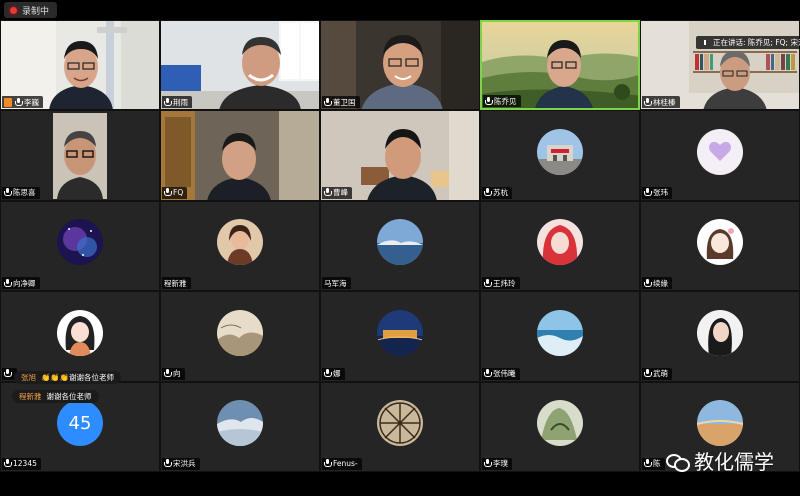 Image resolution: width=800 pixels, height=496 pixels. I want to click on participant-nametag: FQ, so click(175, 192).